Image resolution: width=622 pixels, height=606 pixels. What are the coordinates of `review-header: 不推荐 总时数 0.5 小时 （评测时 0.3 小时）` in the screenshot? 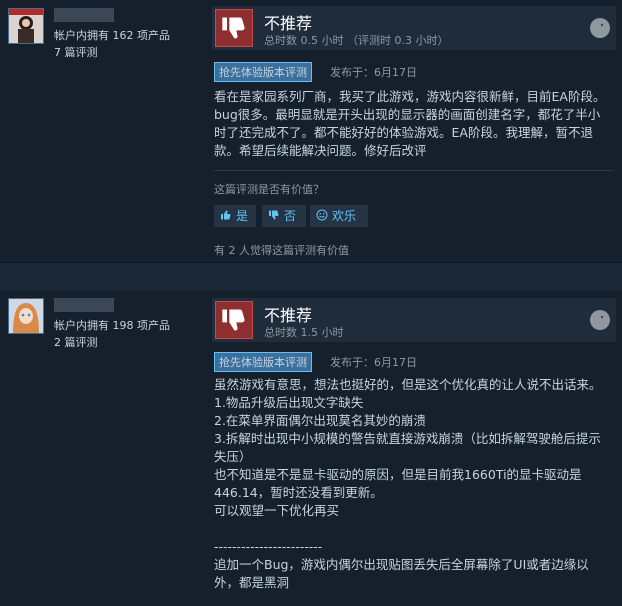 It's located at (414, 28).